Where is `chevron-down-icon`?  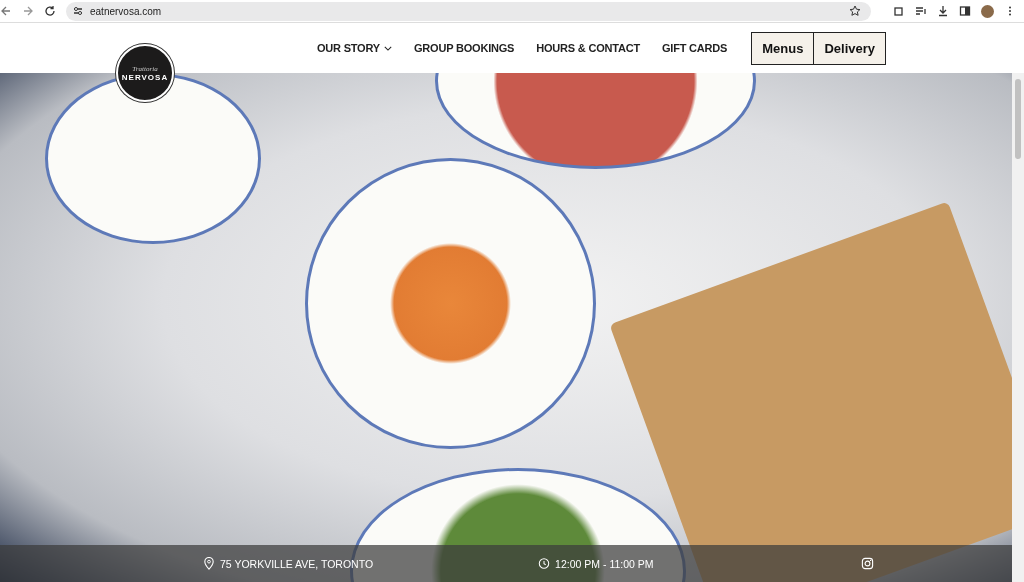 chevron-down-icon is located at coordinates (387, 48).